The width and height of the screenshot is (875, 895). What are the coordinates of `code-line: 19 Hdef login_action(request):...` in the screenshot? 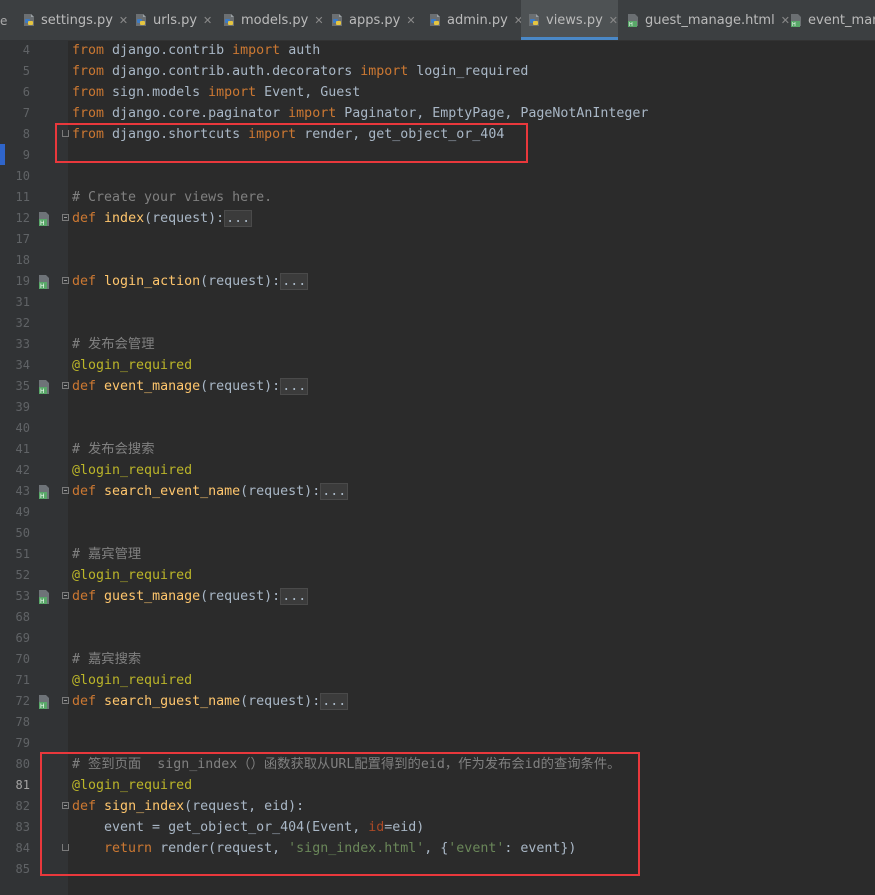 It's located at (437, 281).